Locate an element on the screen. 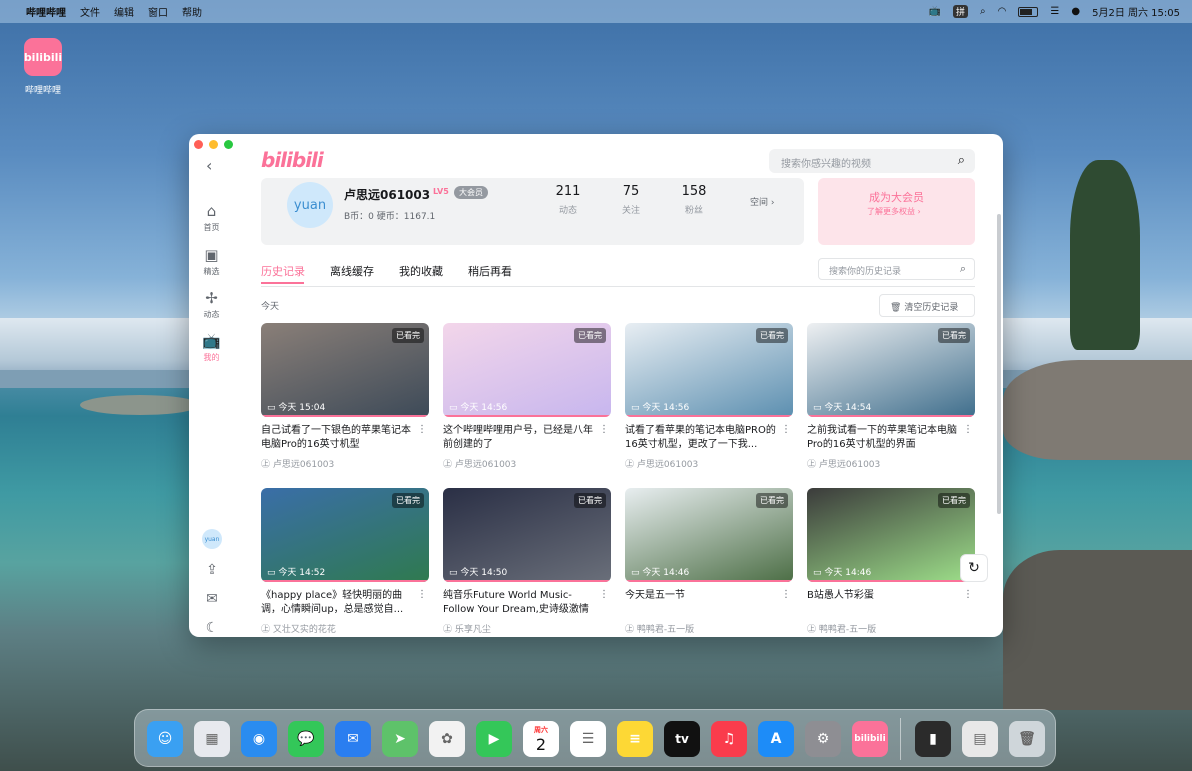  clear-history-button: 🗑 清空历史记录 is located at coordinates (927, 305).